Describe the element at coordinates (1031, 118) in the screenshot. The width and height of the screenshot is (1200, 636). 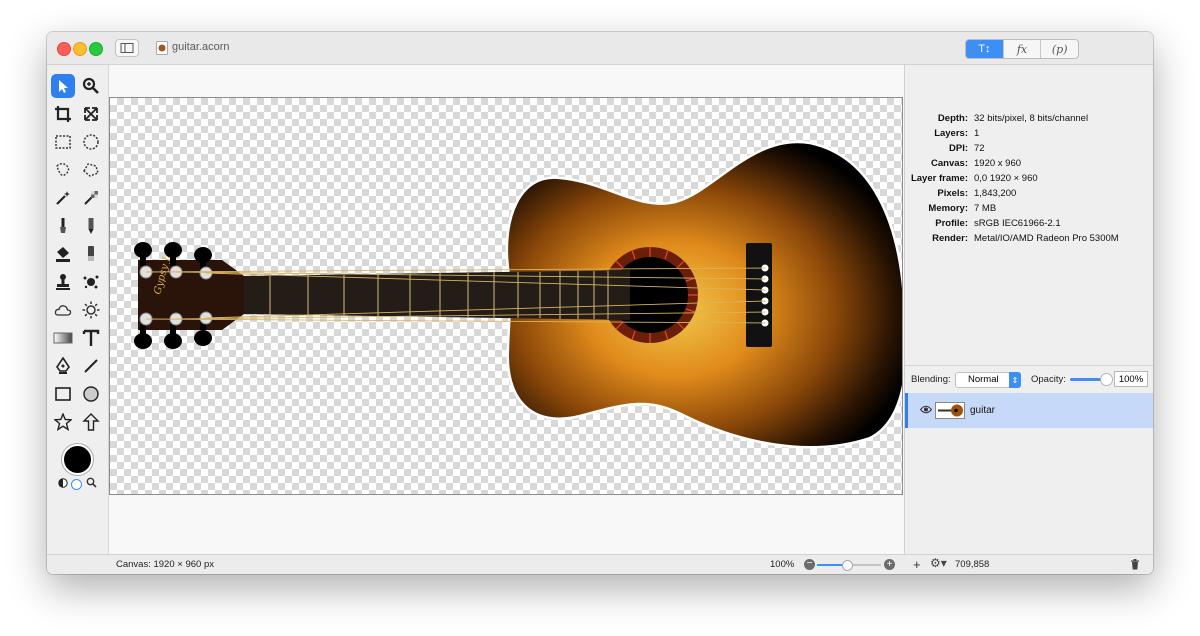
I see `info-value: 32 bits/pixel, 8 bits/channel` at that location.